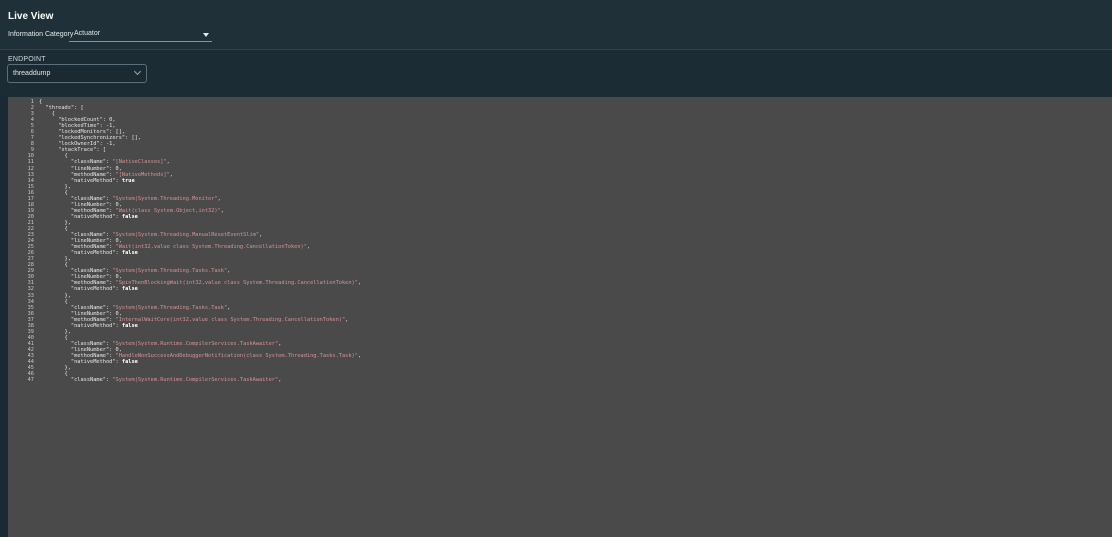 The height and width of the screenshot is (537, 1112). Describe the element at coordinates (87, 33) in the screenshot. I see `information-category-value: Actuator` at that location.